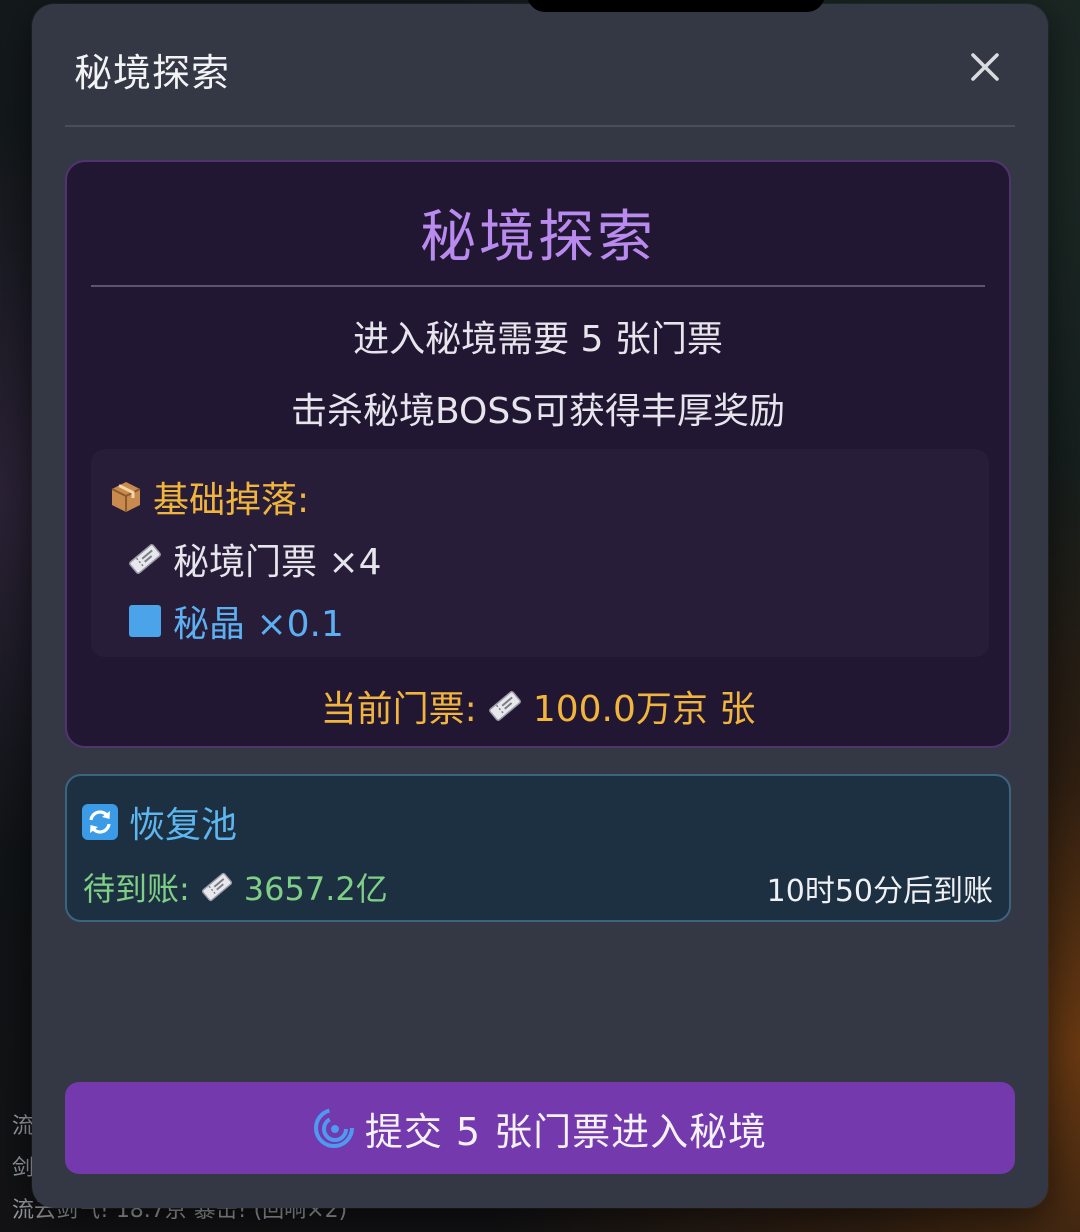 The width and height of the screenshot is (1080, 1232). I want to click on recovery-pool-heading: 恢复池, so click(159, 822).